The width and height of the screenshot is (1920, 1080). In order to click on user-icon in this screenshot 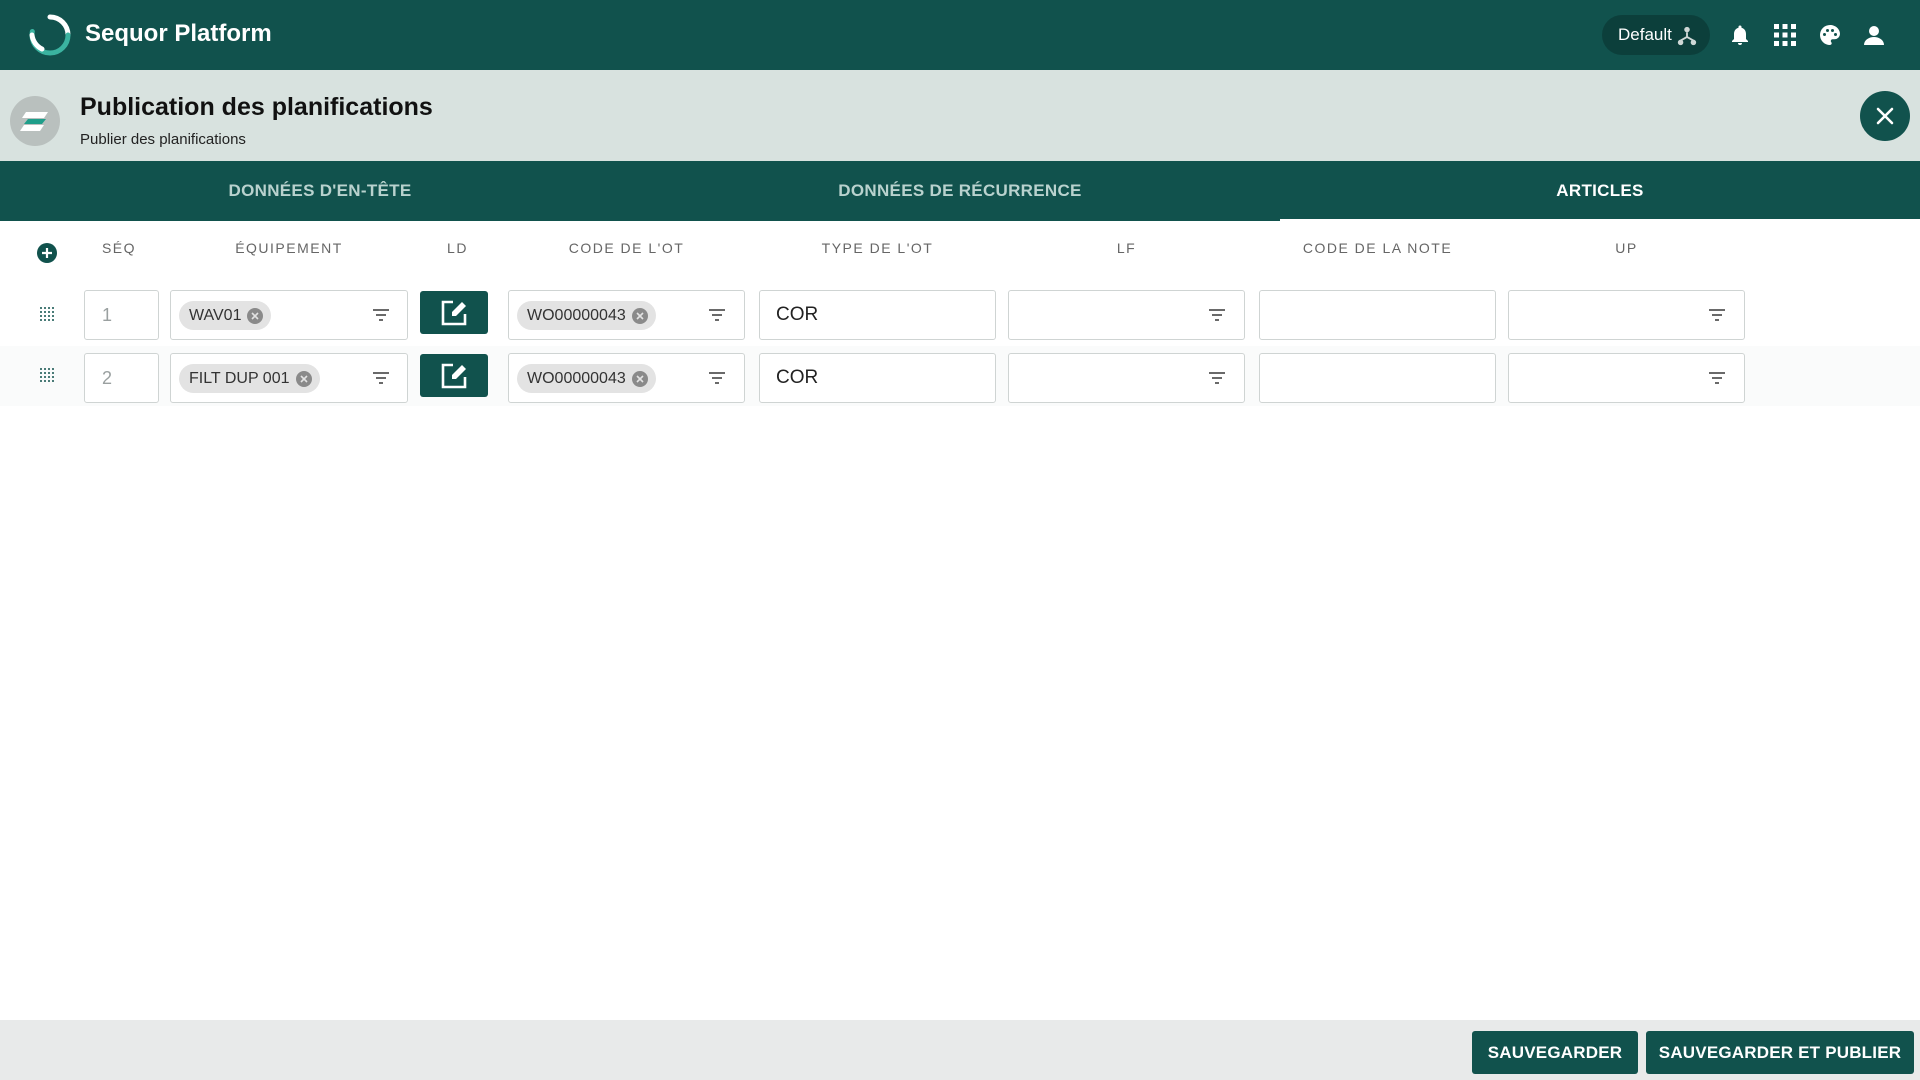, I will do `click(1874, 35)`.